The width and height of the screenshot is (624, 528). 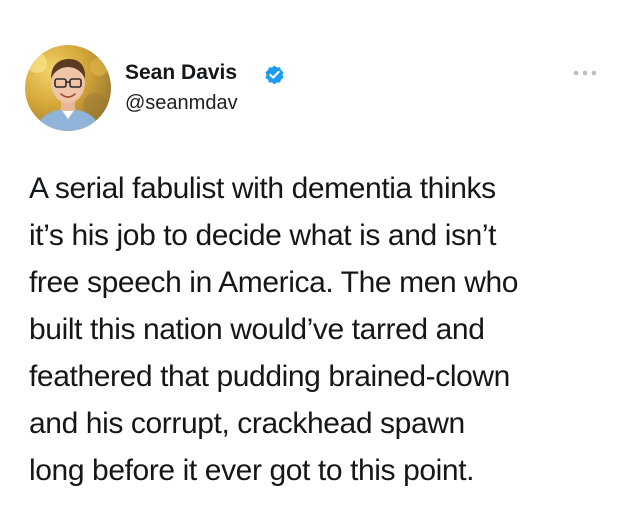 What do you see at coordinates (247, 423) in the screenshot?
I see `tweet-text-line: and his corrupt, crackhead spawn` at bounding box center [247, 423].